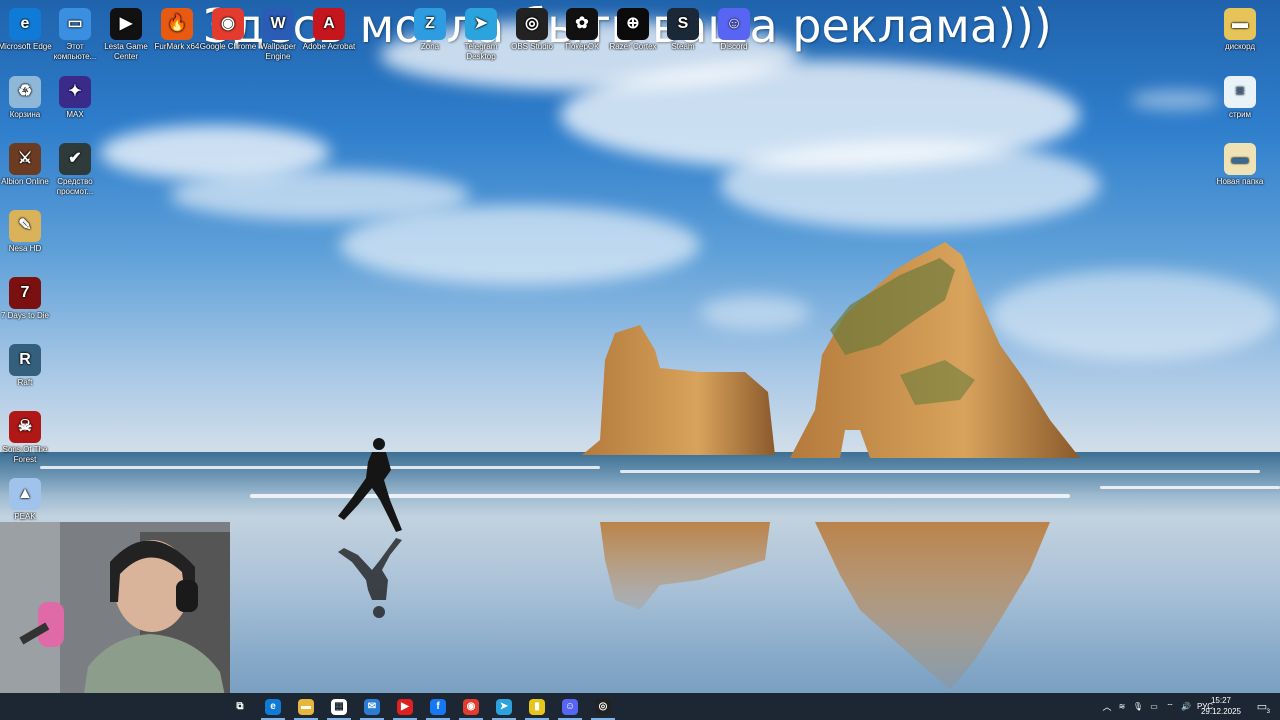 The image size is (1280, 720). I want to click on clock-date: 29.12.2025, so click(1221, 711).